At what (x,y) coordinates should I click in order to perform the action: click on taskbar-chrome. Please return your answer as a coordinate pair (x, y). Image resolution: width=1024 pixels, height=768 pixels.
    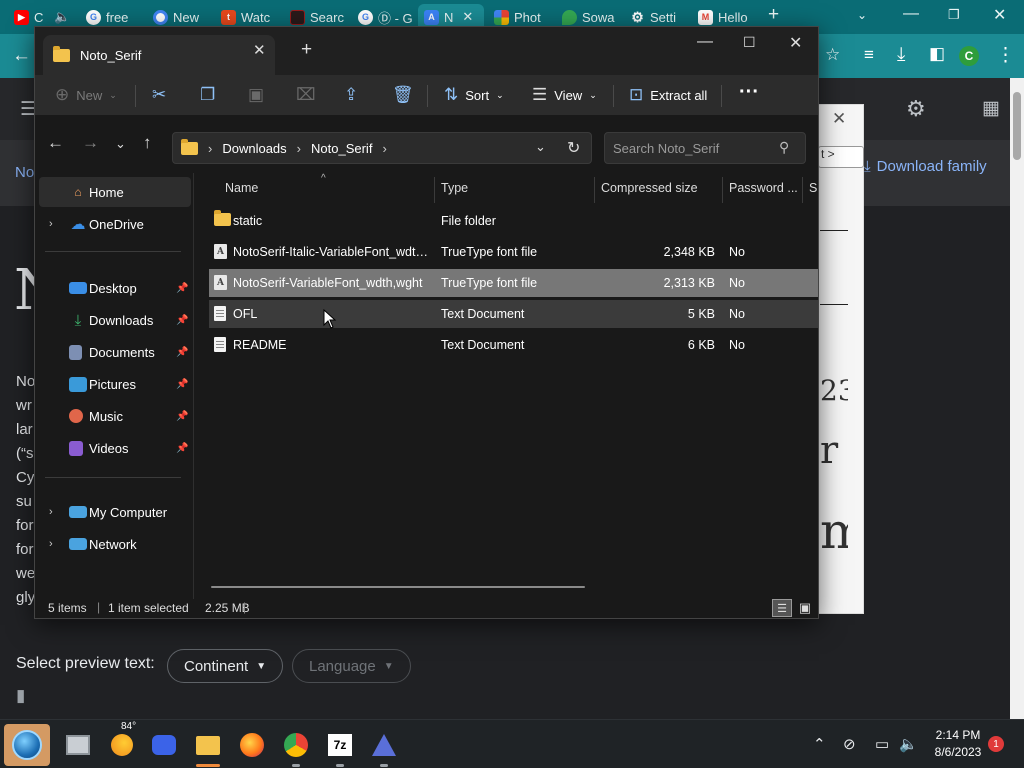
    Looking at the image, I should click on (296, 747).